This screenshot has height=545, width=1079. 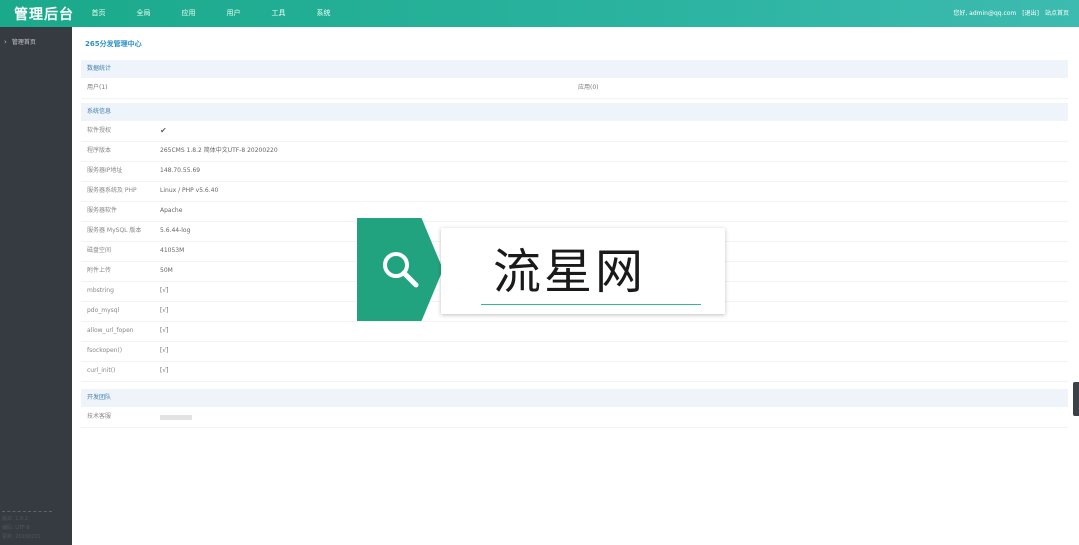 What do you see at coordinates (166, 270) in the screenshot?
I see `info-value: 50M` at bounding box center [166, 270].